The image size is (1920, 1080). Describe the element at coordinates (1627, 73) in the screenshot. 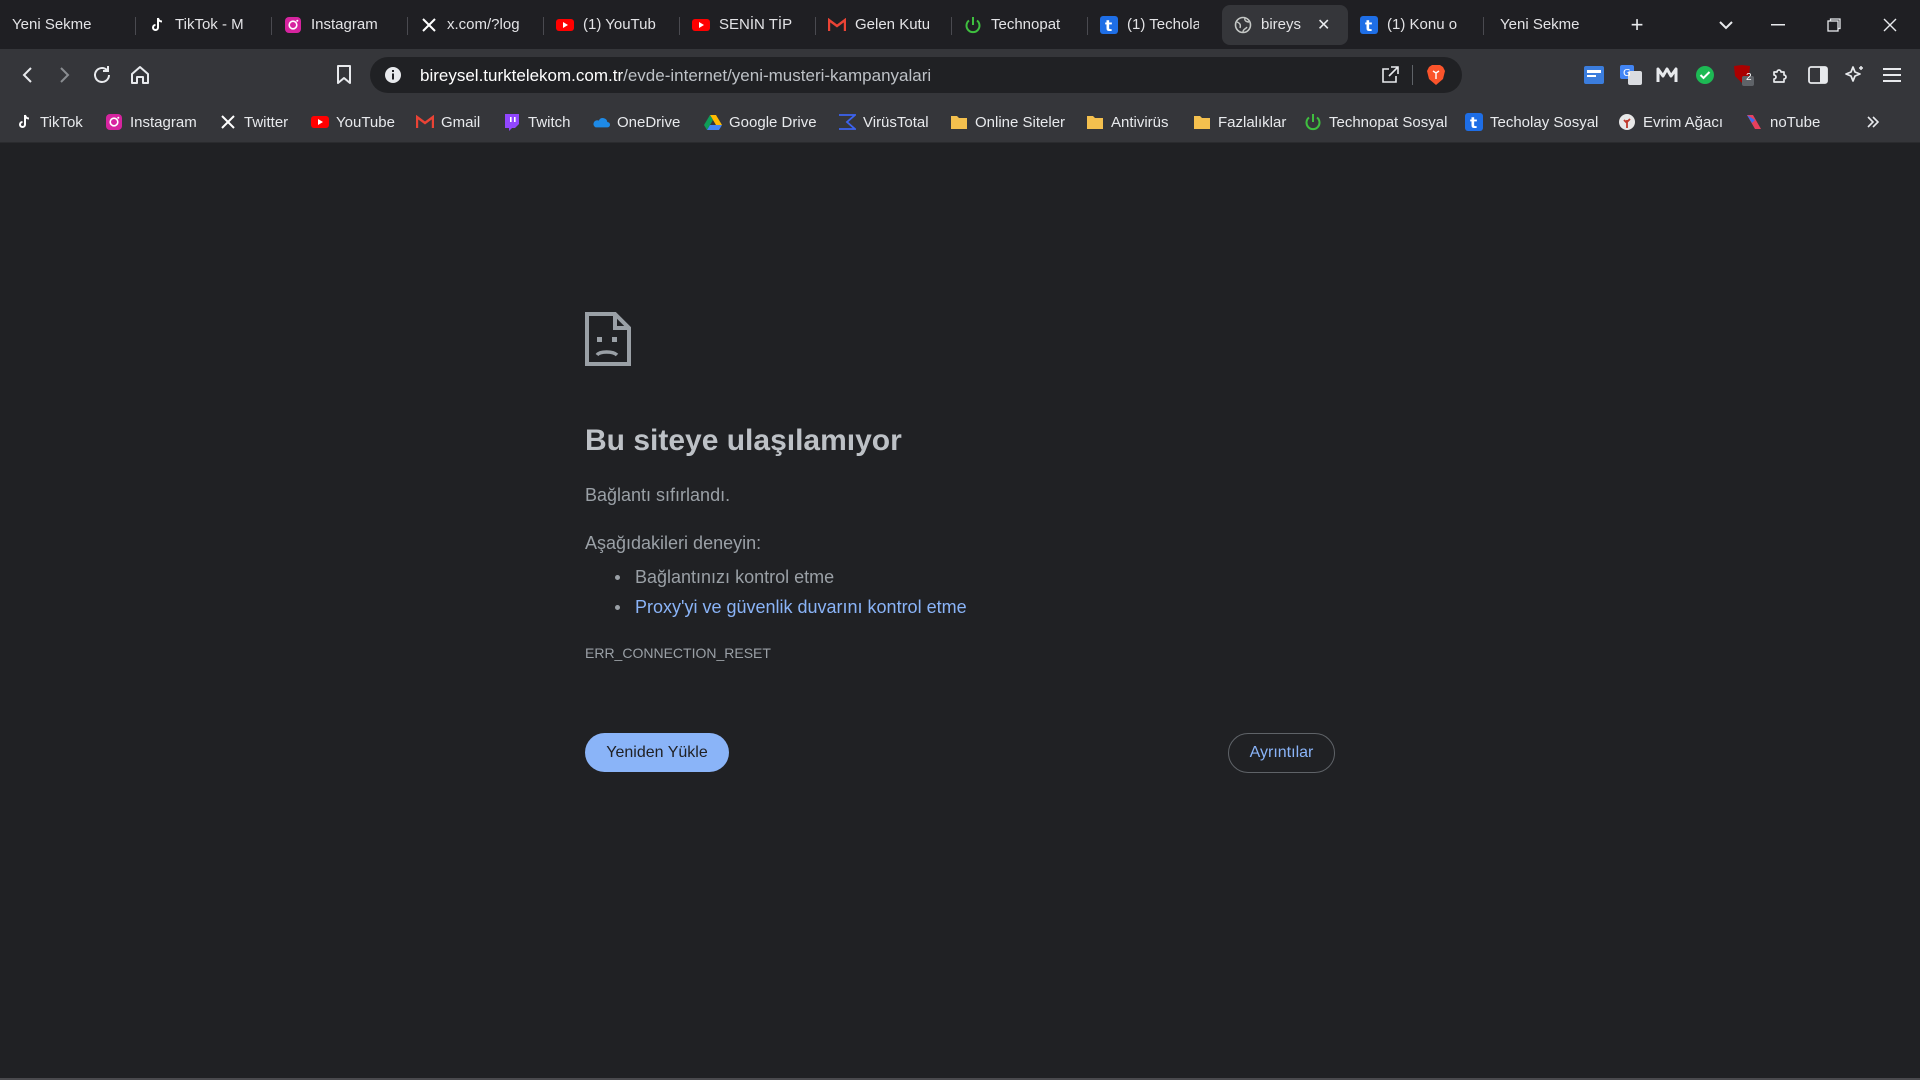

I see `svg-text: G` at that location.